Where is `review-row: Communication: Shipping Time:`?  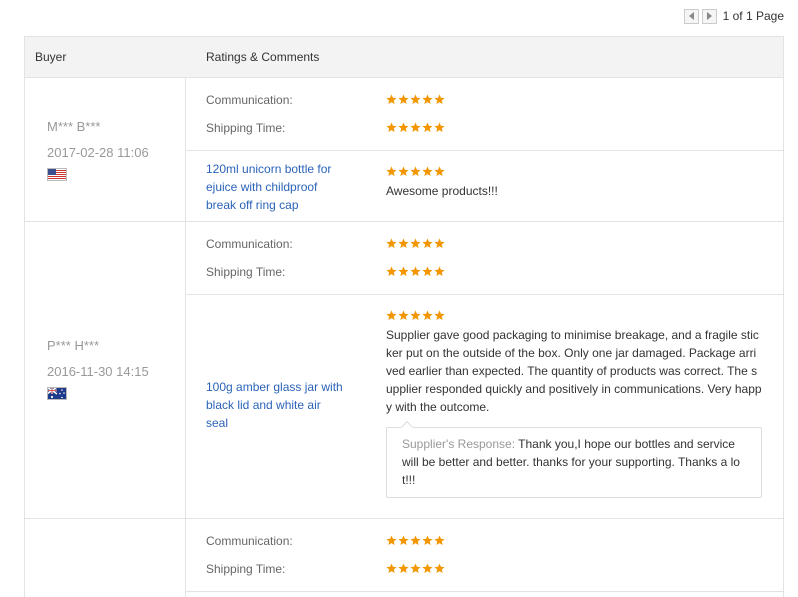 review-row: Communication: Shipping Time: is located at coordinates (404, 558).